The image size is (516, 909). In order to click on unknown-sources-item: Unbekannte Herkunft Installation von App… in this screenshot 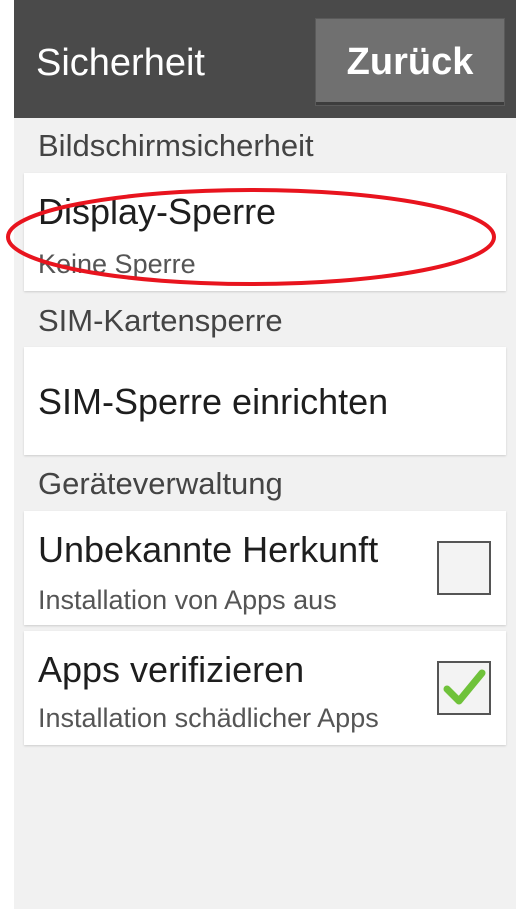, I will do `click(265, 568)`.